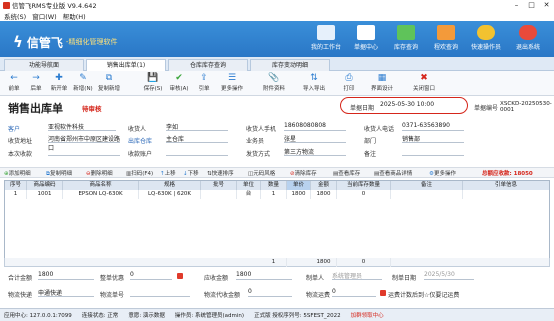 This screenshot has height=321, width=554. I want to click on customer-field: 亚视软件科技, so click(82, 126).